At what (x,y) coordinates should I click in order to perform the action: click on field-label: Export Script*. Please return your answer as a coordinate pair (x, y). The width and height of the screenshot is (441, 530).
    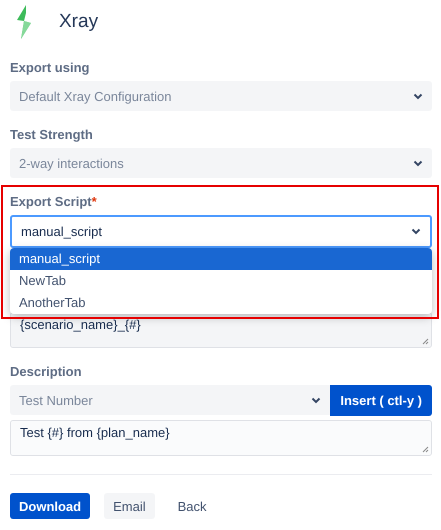
    Looking at the image, I should click on (53, 201).